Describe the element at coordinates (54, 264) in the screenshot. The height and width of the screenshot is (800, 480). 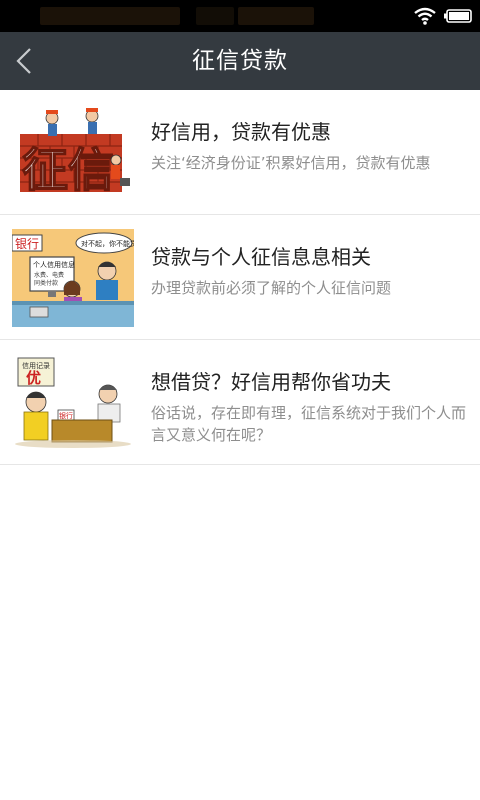
I see `thumb-screen-title: 个人信用信息` at that location.